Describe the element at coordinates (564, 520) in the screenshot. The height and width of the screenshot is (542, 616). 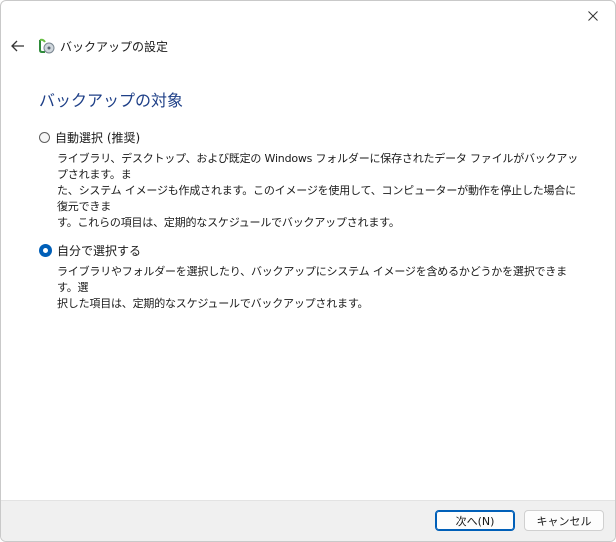
I see `cancel-button: キャンセル` at that location.